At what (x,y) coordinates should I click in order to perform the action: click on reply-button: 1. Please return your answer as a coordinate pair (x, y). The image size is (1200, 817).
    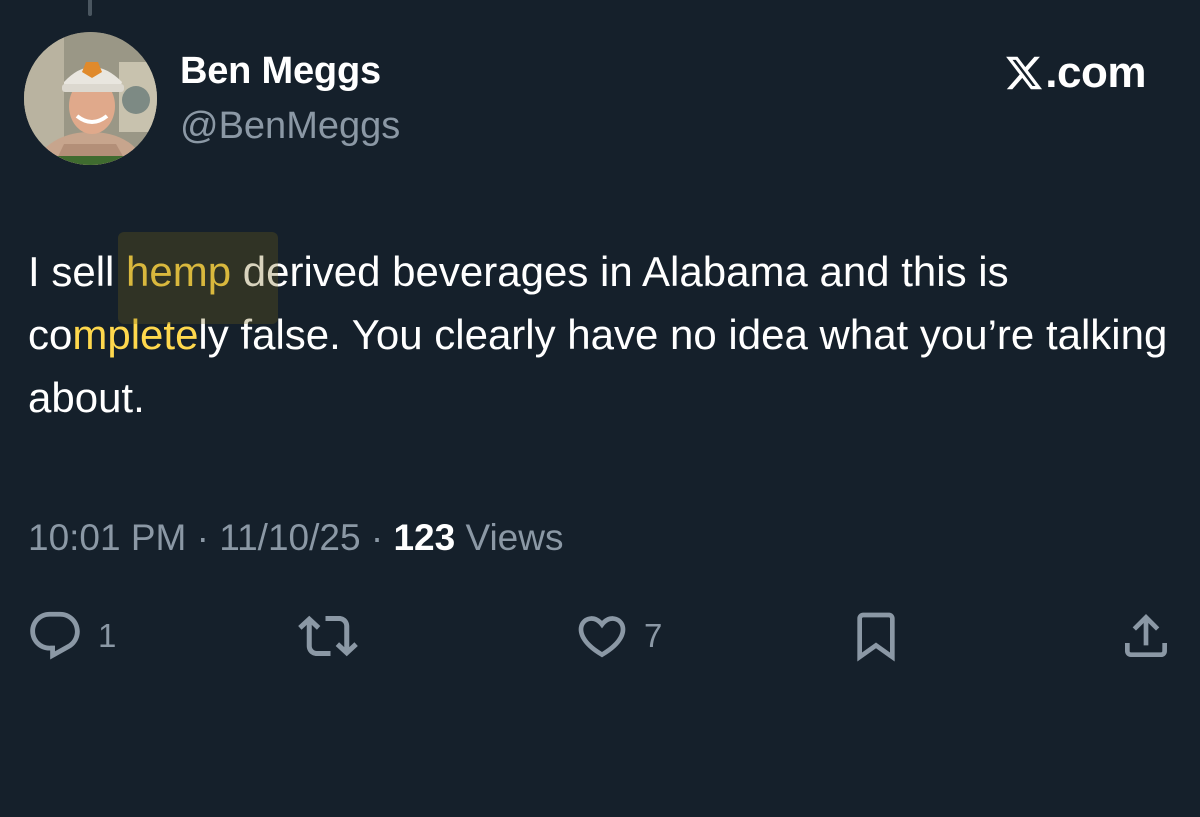
    Looking at the image, I should click on (71, 636).